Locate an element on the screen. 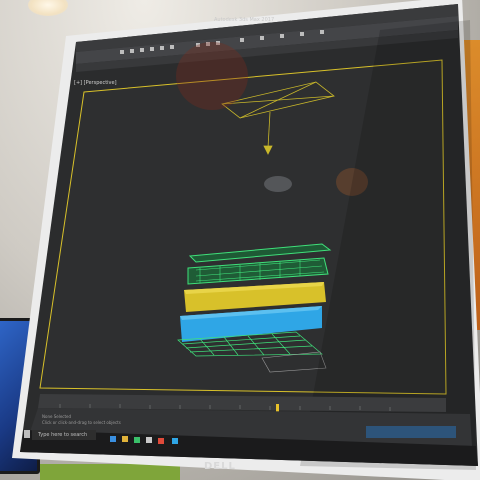  viewport-label: [+] [Perspective] is located at coordinates (95, 83).